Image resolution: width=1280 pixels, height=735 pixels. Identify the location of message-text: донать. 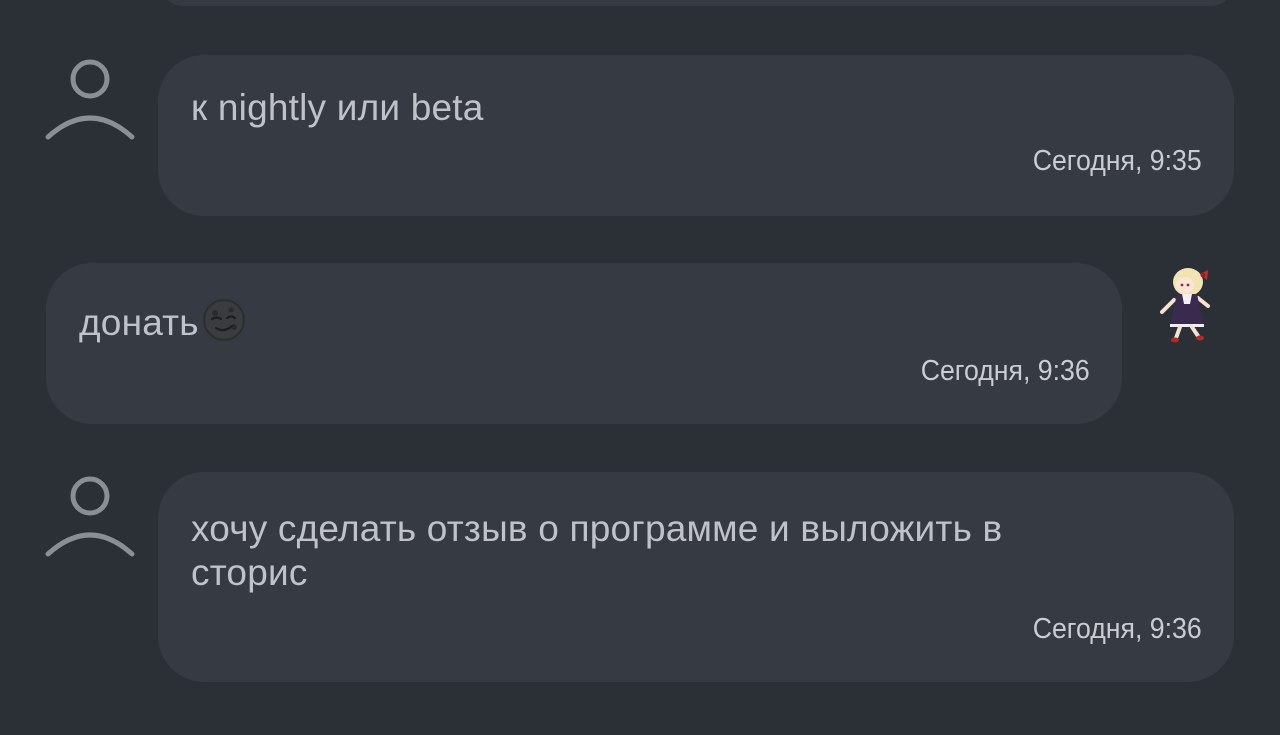
(163, 321).